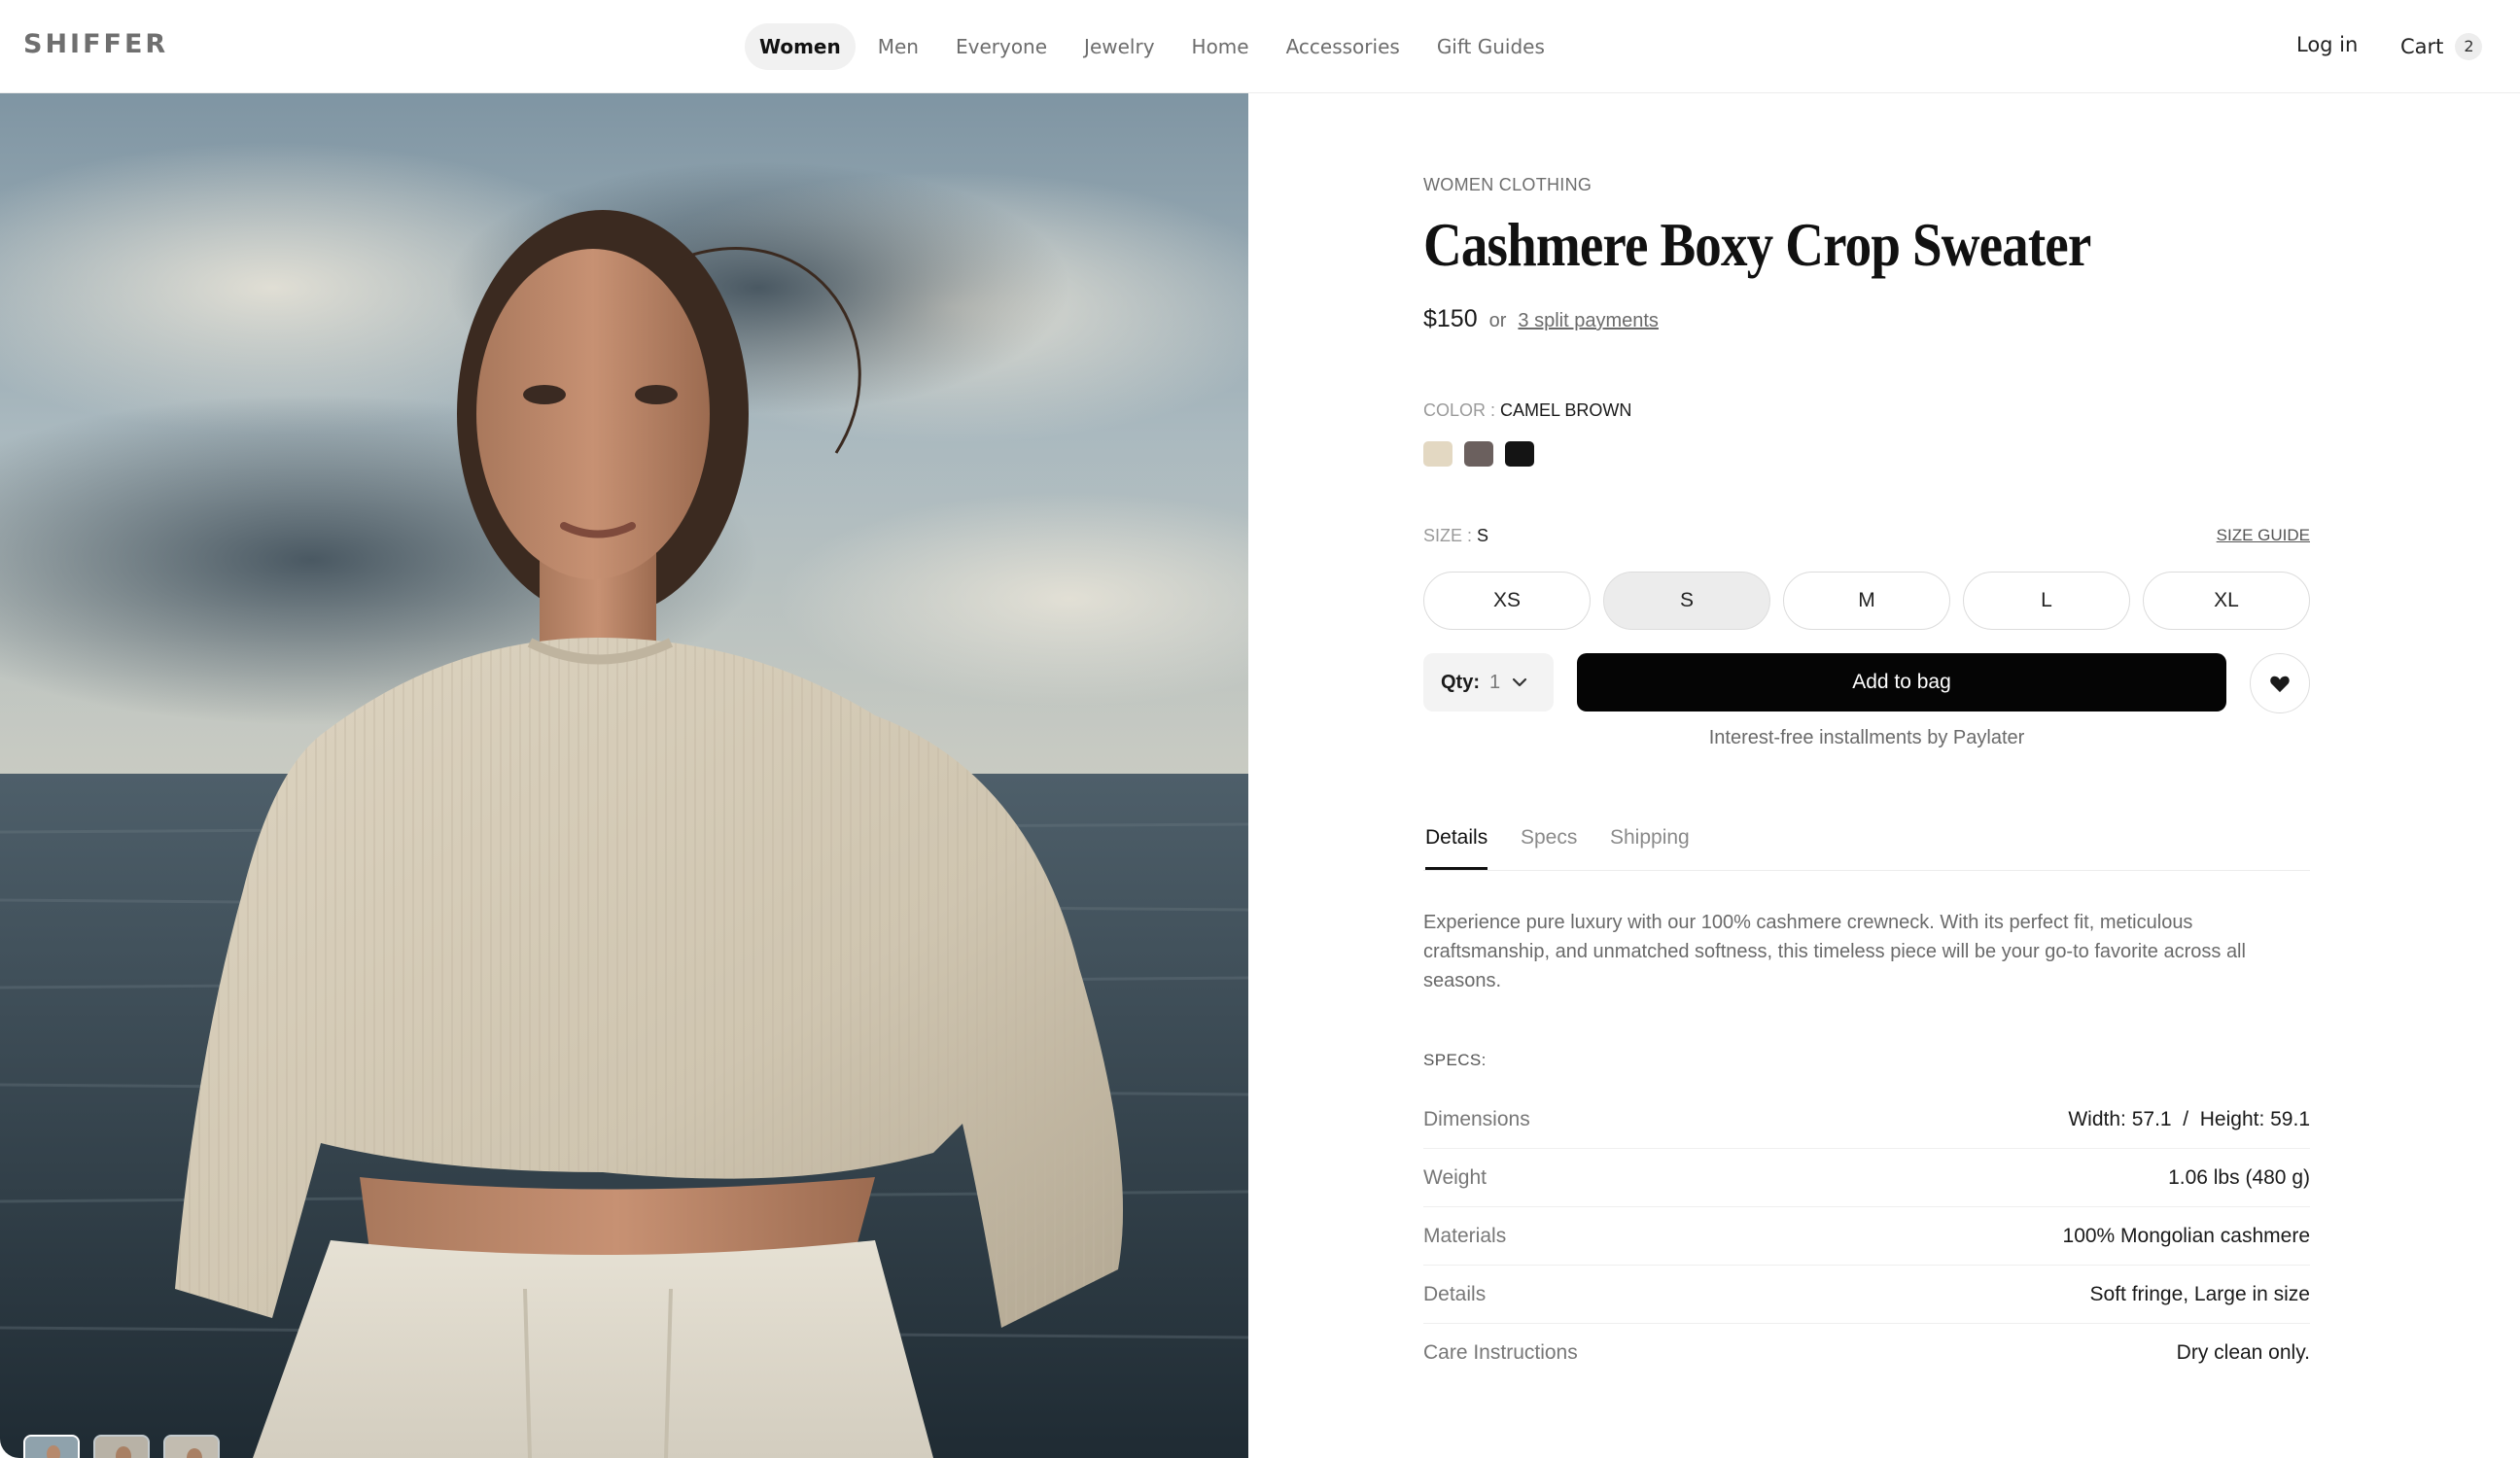  Describe the element at coordinates (1001, 46) in the screenshot. I see `nav-item-everyone: Everyone` at that location.